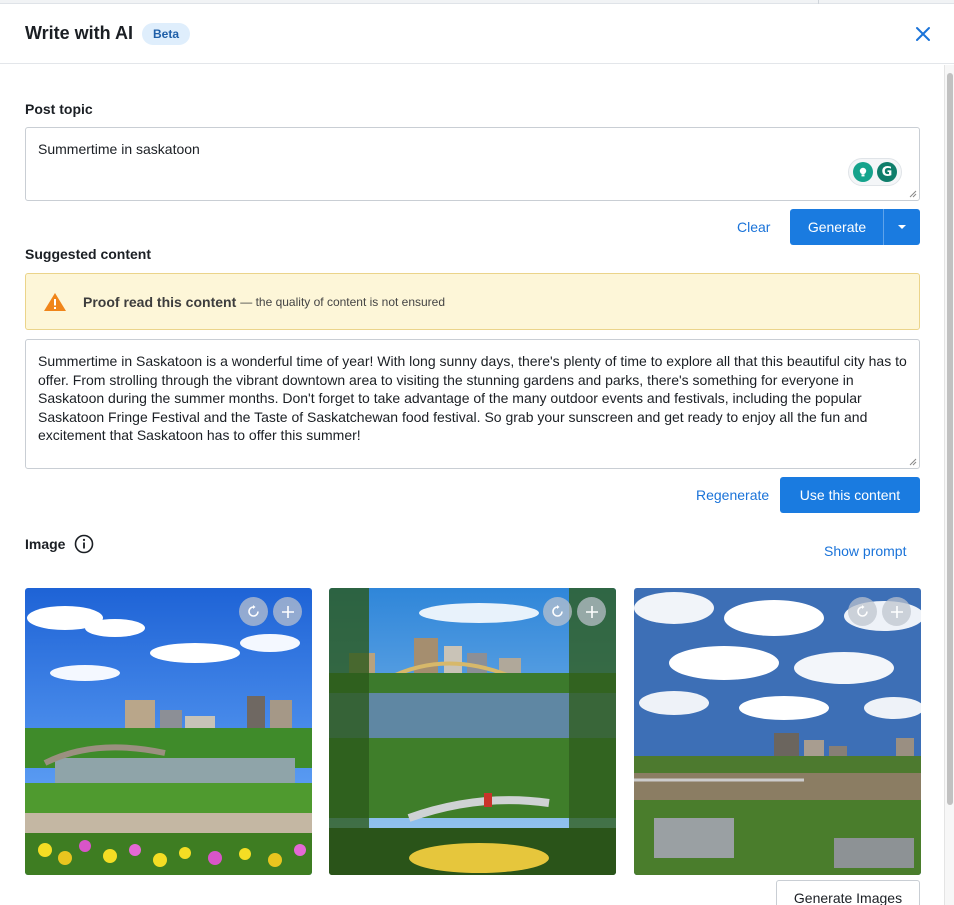 The image size is (954, 905). I want to click on warning-text: — the quality of content is not ensured, so click(343, 301).